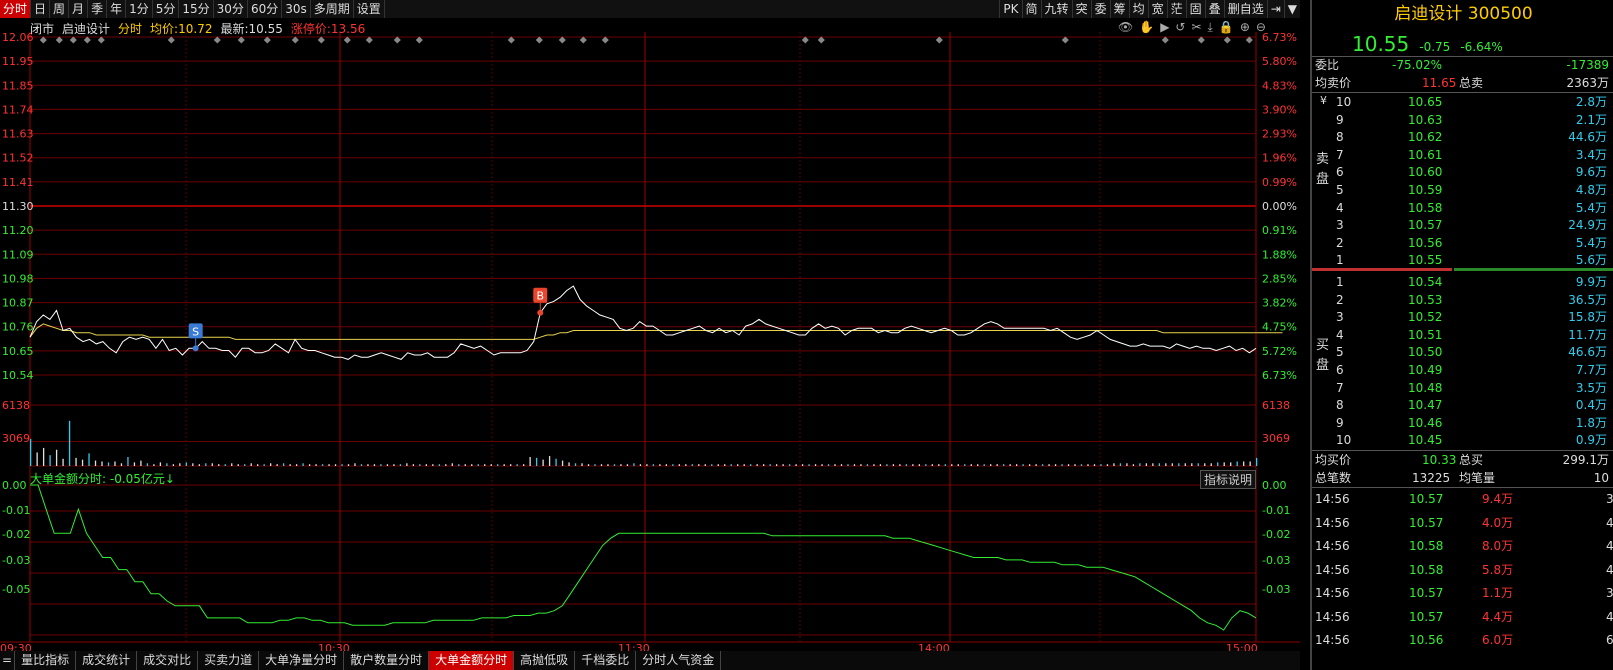  I want to click on order-price: 10.47, so click(1425, 405).